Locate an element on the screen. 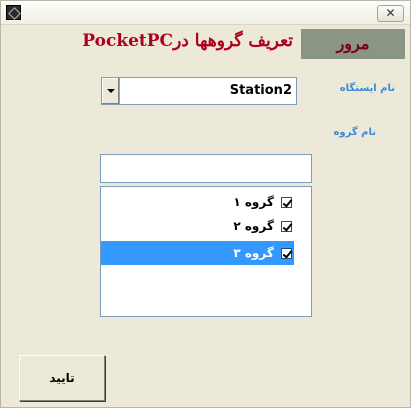  title-bar: ✕ is located at coordinates (205, 13).